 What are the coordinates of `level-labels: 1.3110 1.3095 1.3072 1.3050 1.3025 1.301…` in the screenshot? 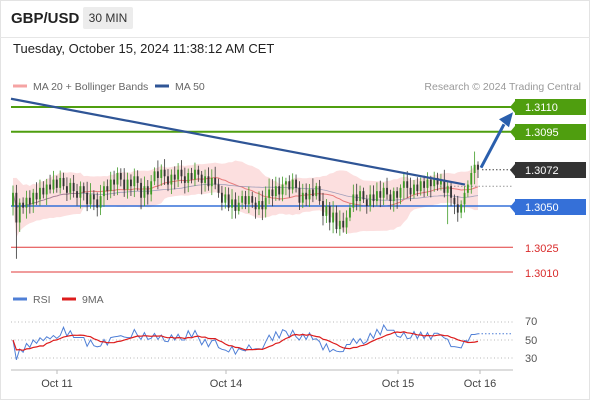 It's located at (548, 189).